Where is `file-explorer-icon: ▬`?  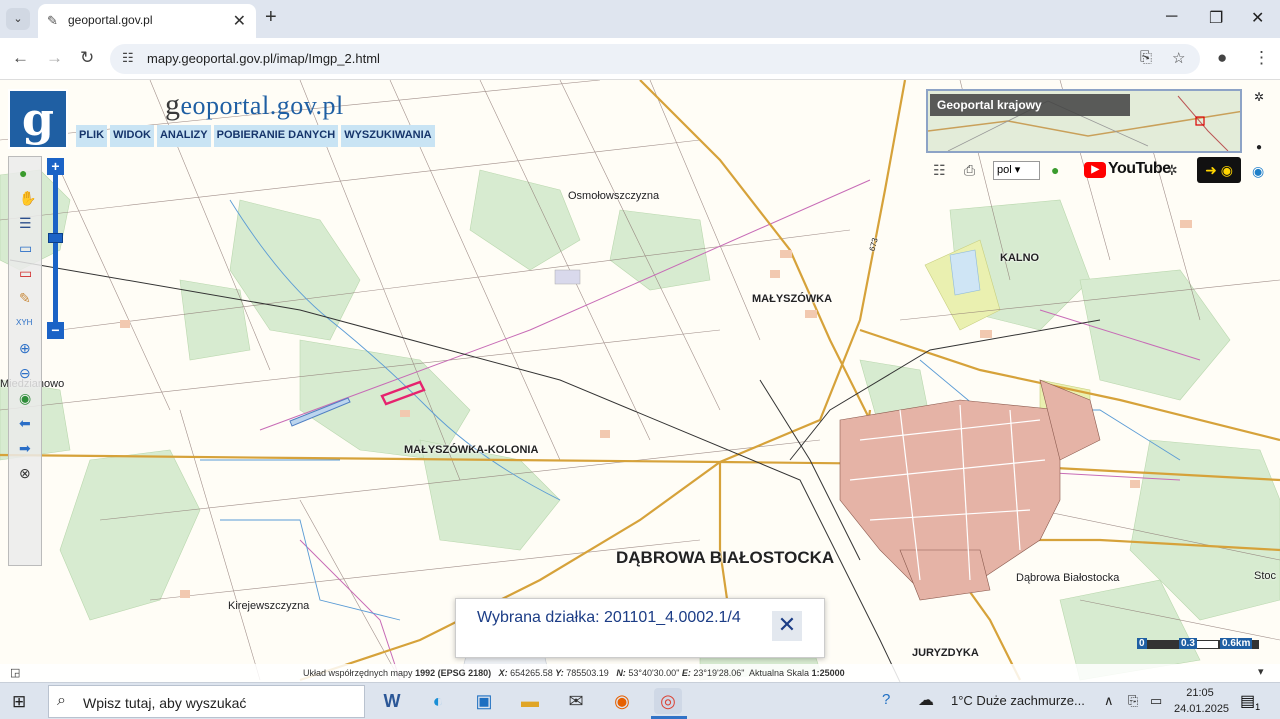 file-explorer-icon: ▬ is located at coordinates (530, 701).